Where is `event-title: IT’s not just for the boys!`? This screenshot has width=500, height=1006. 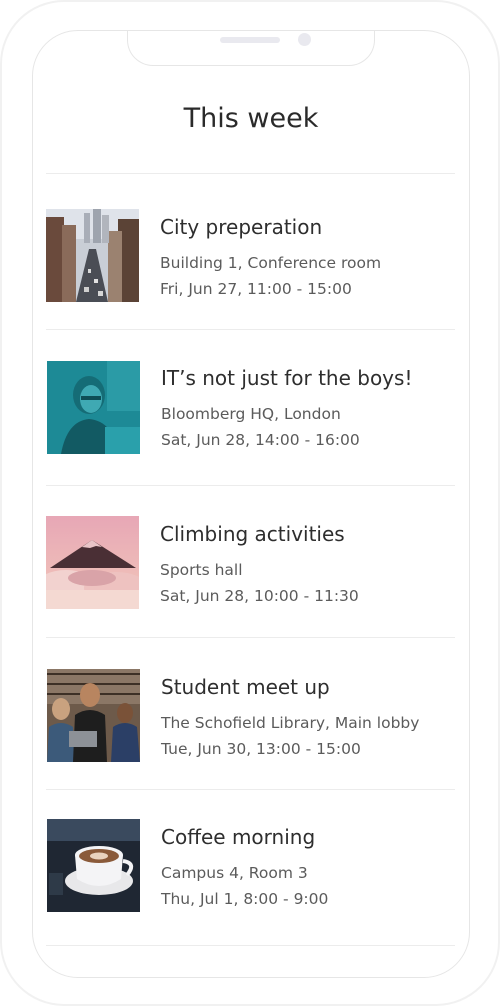 event-title: IT’s not just for the boys! is located at coordinates (287, 378).